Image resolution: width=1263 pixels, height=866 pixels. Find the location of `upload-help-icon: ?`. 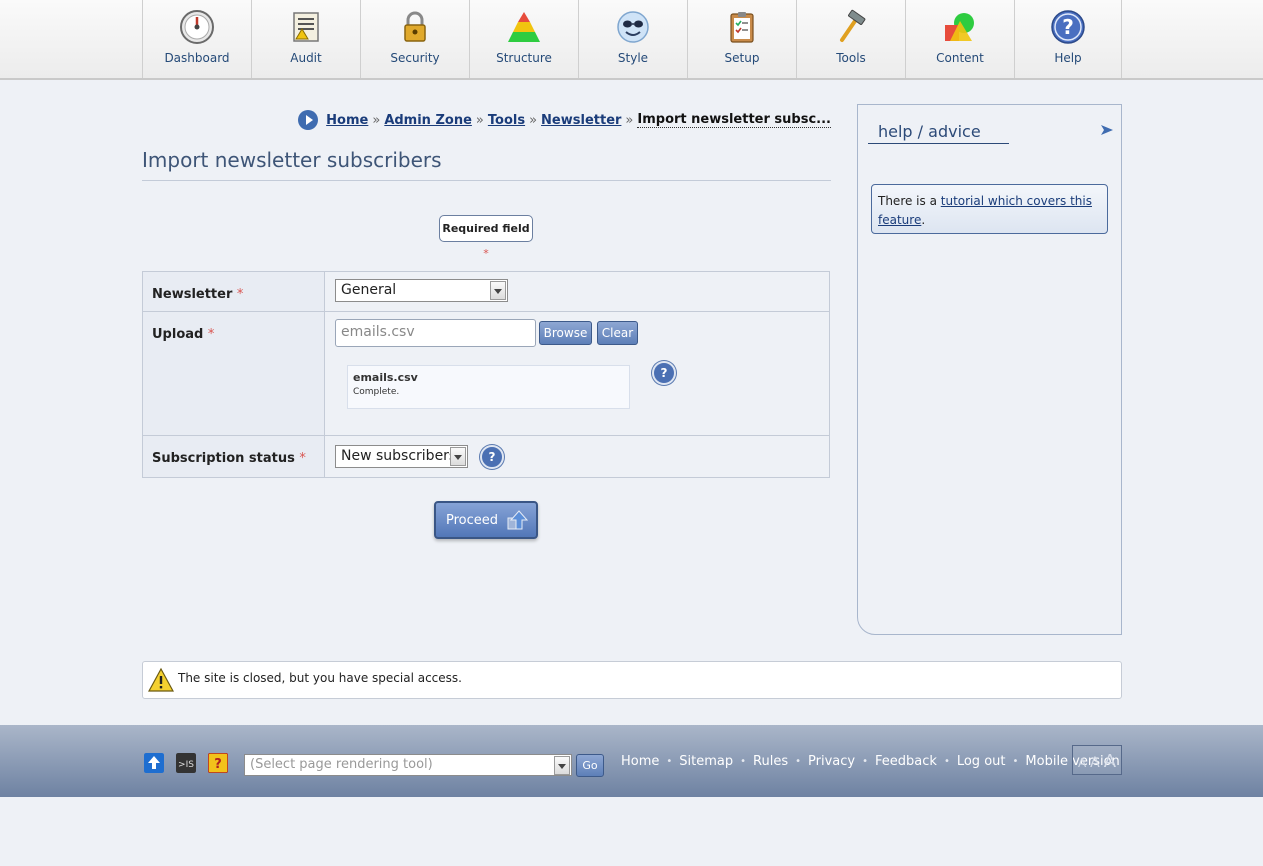

upload-help-icon: ? is located at coordinates (664, 373).